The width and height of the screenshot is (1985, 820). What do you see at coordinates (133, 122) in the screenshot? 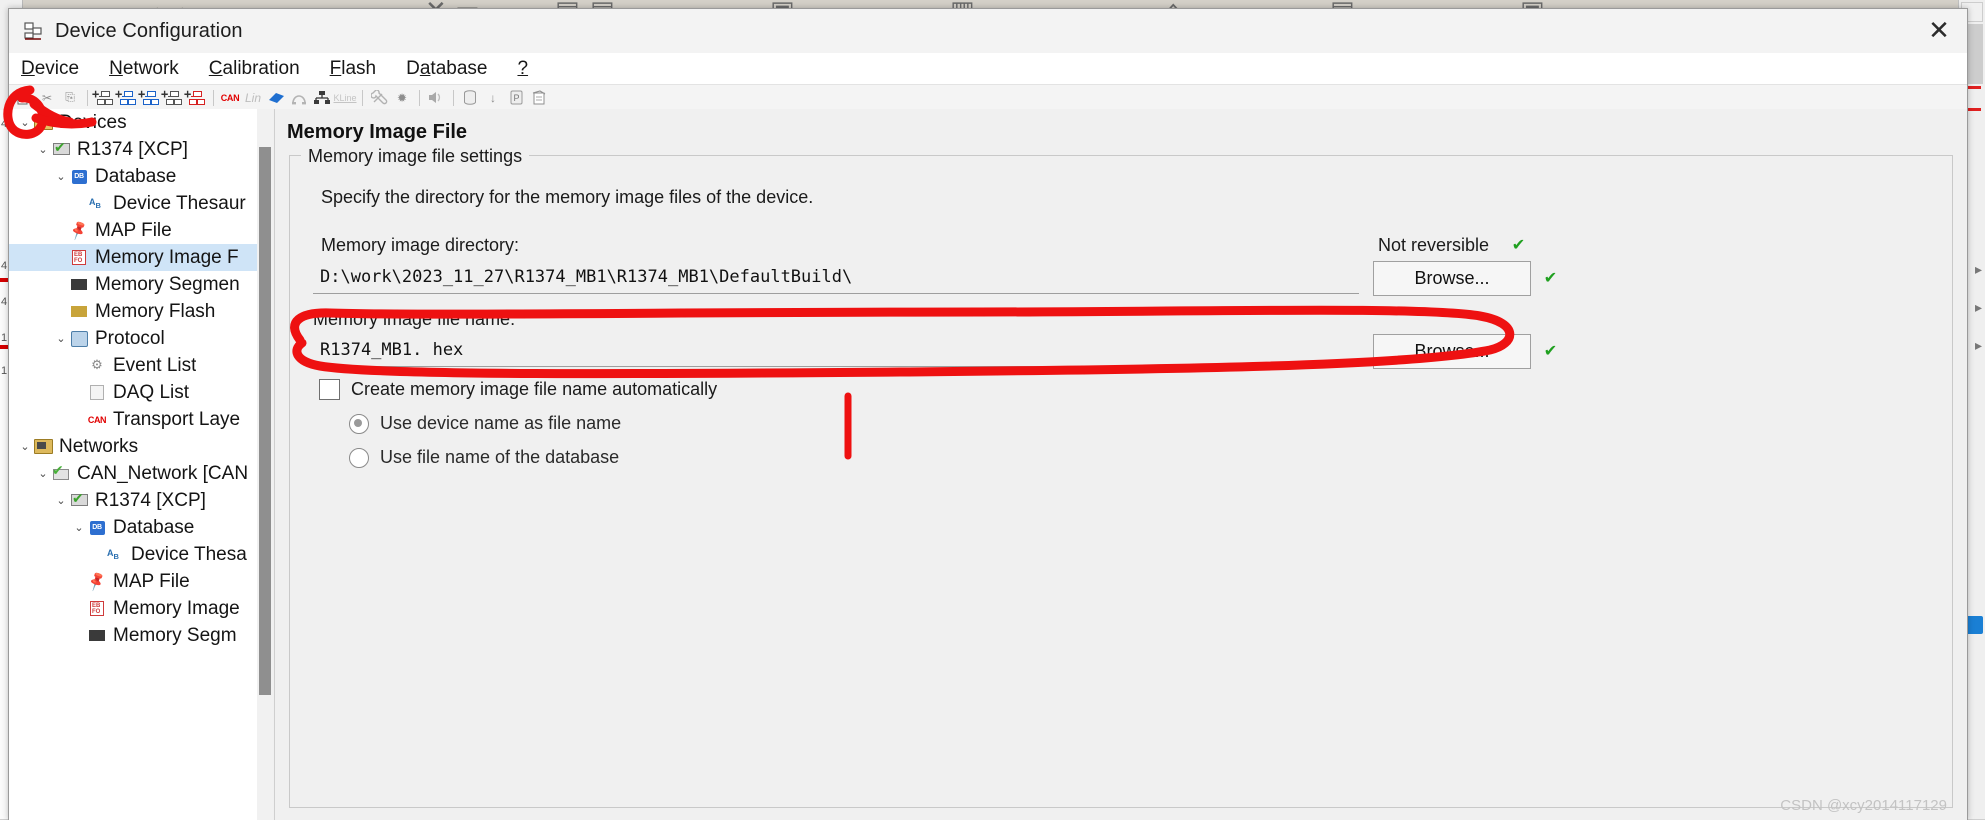
I see `tree-item-devices: ⌄Devices` at bounding box center [133, 122].